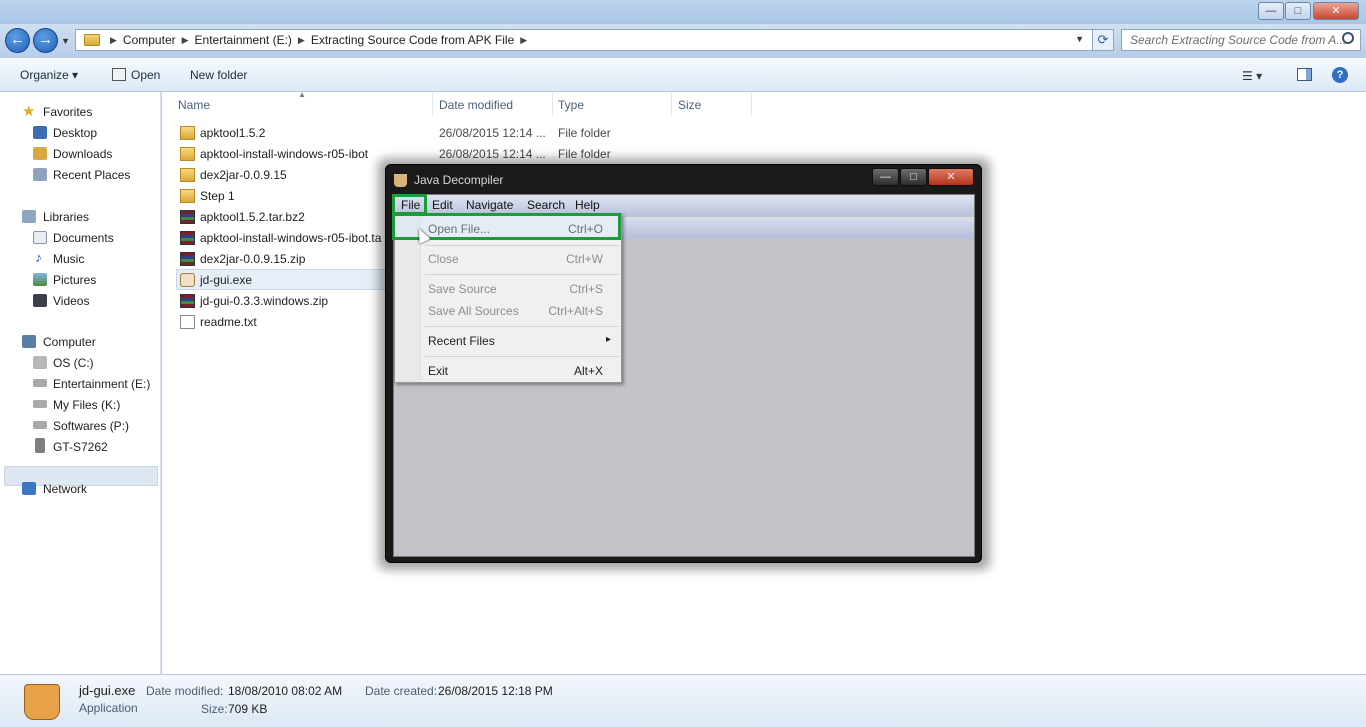  What do you see at coordinates (66, 217) in the screenshot?
I see `nav-libraries: Libraries` at bounding box center [66, 217].